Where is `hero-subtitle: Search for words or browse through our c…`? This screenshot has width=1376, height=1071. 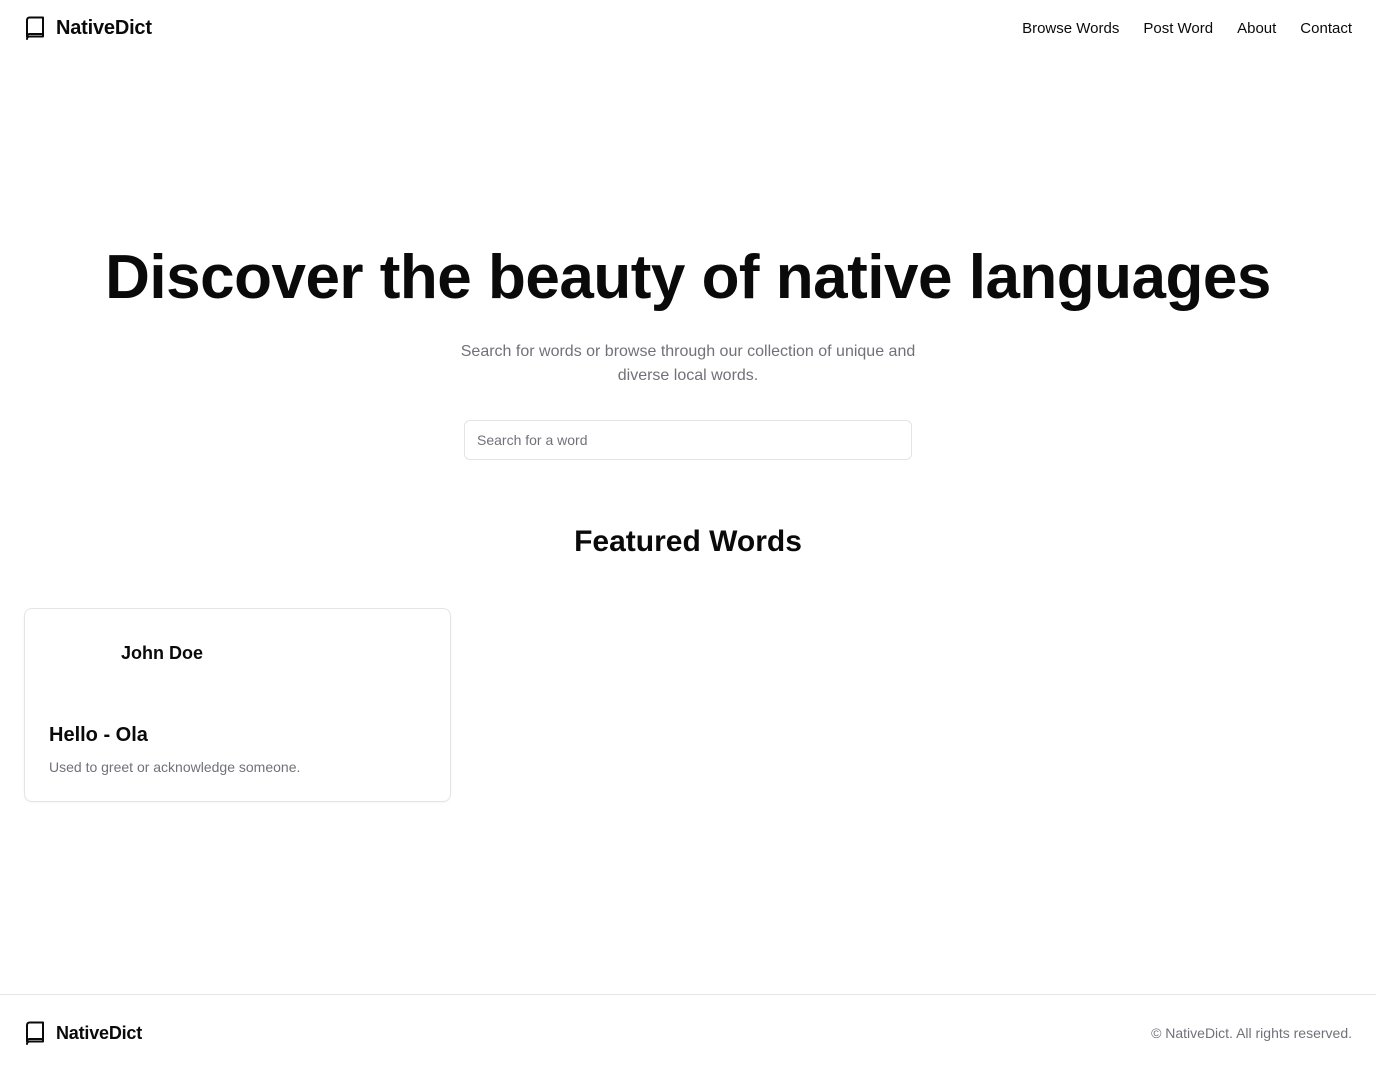 hero-subtitle: Search for words or browse through our c… is located at coordinates (688, 363).